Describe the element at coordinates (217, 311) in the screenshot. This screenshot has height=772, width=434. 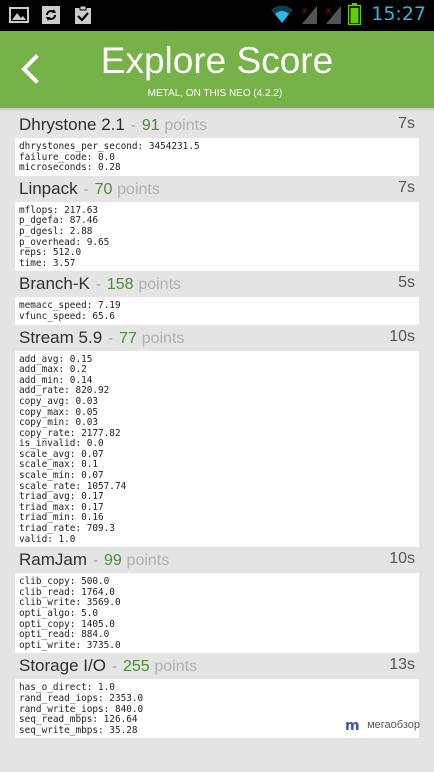
I see `benchmark-details: memacc_speed: 7.19 vfunc_speed: 65.6` at that location.